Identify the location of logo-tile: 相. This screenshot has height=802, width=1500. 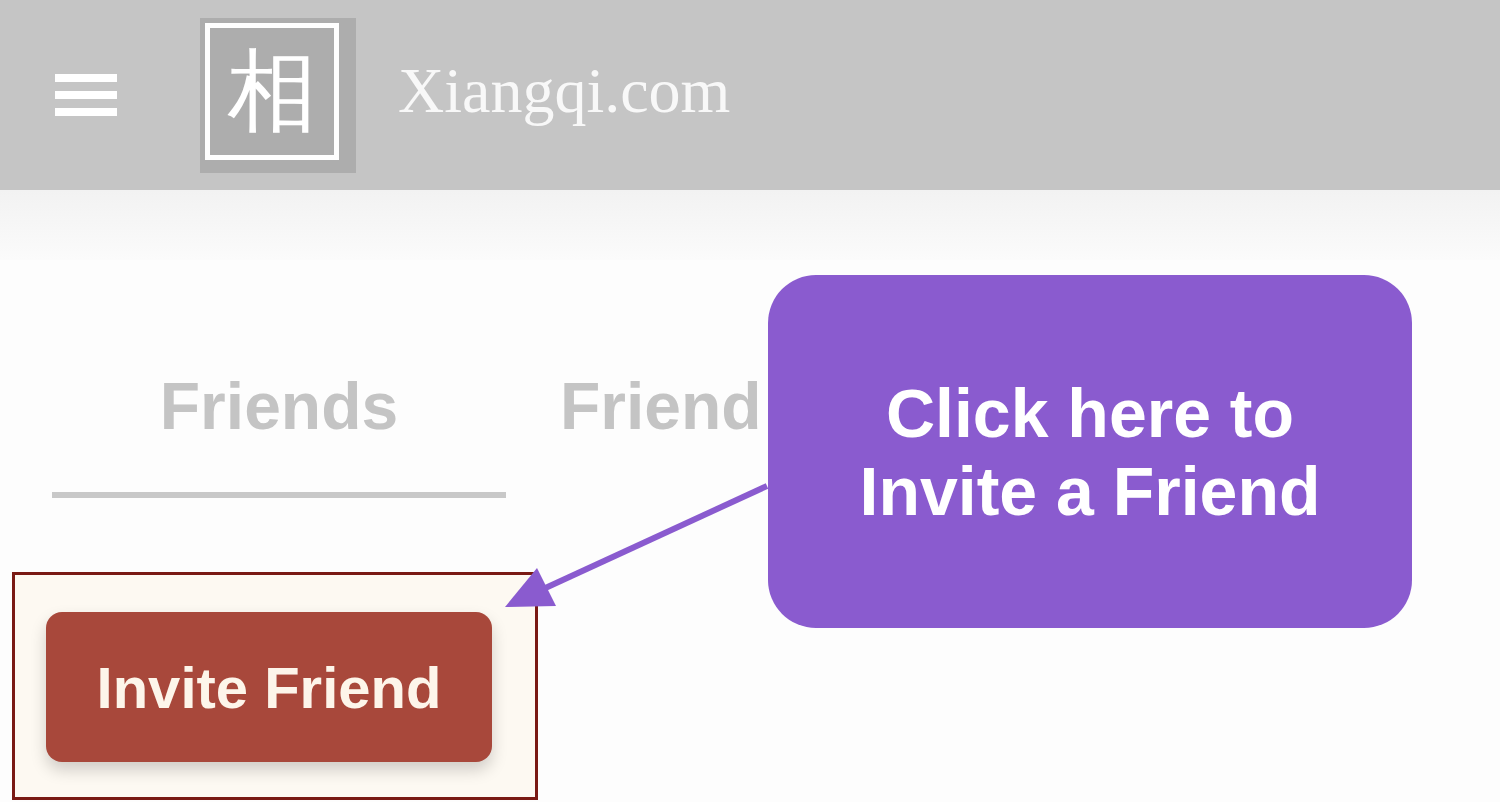
(278, 95).